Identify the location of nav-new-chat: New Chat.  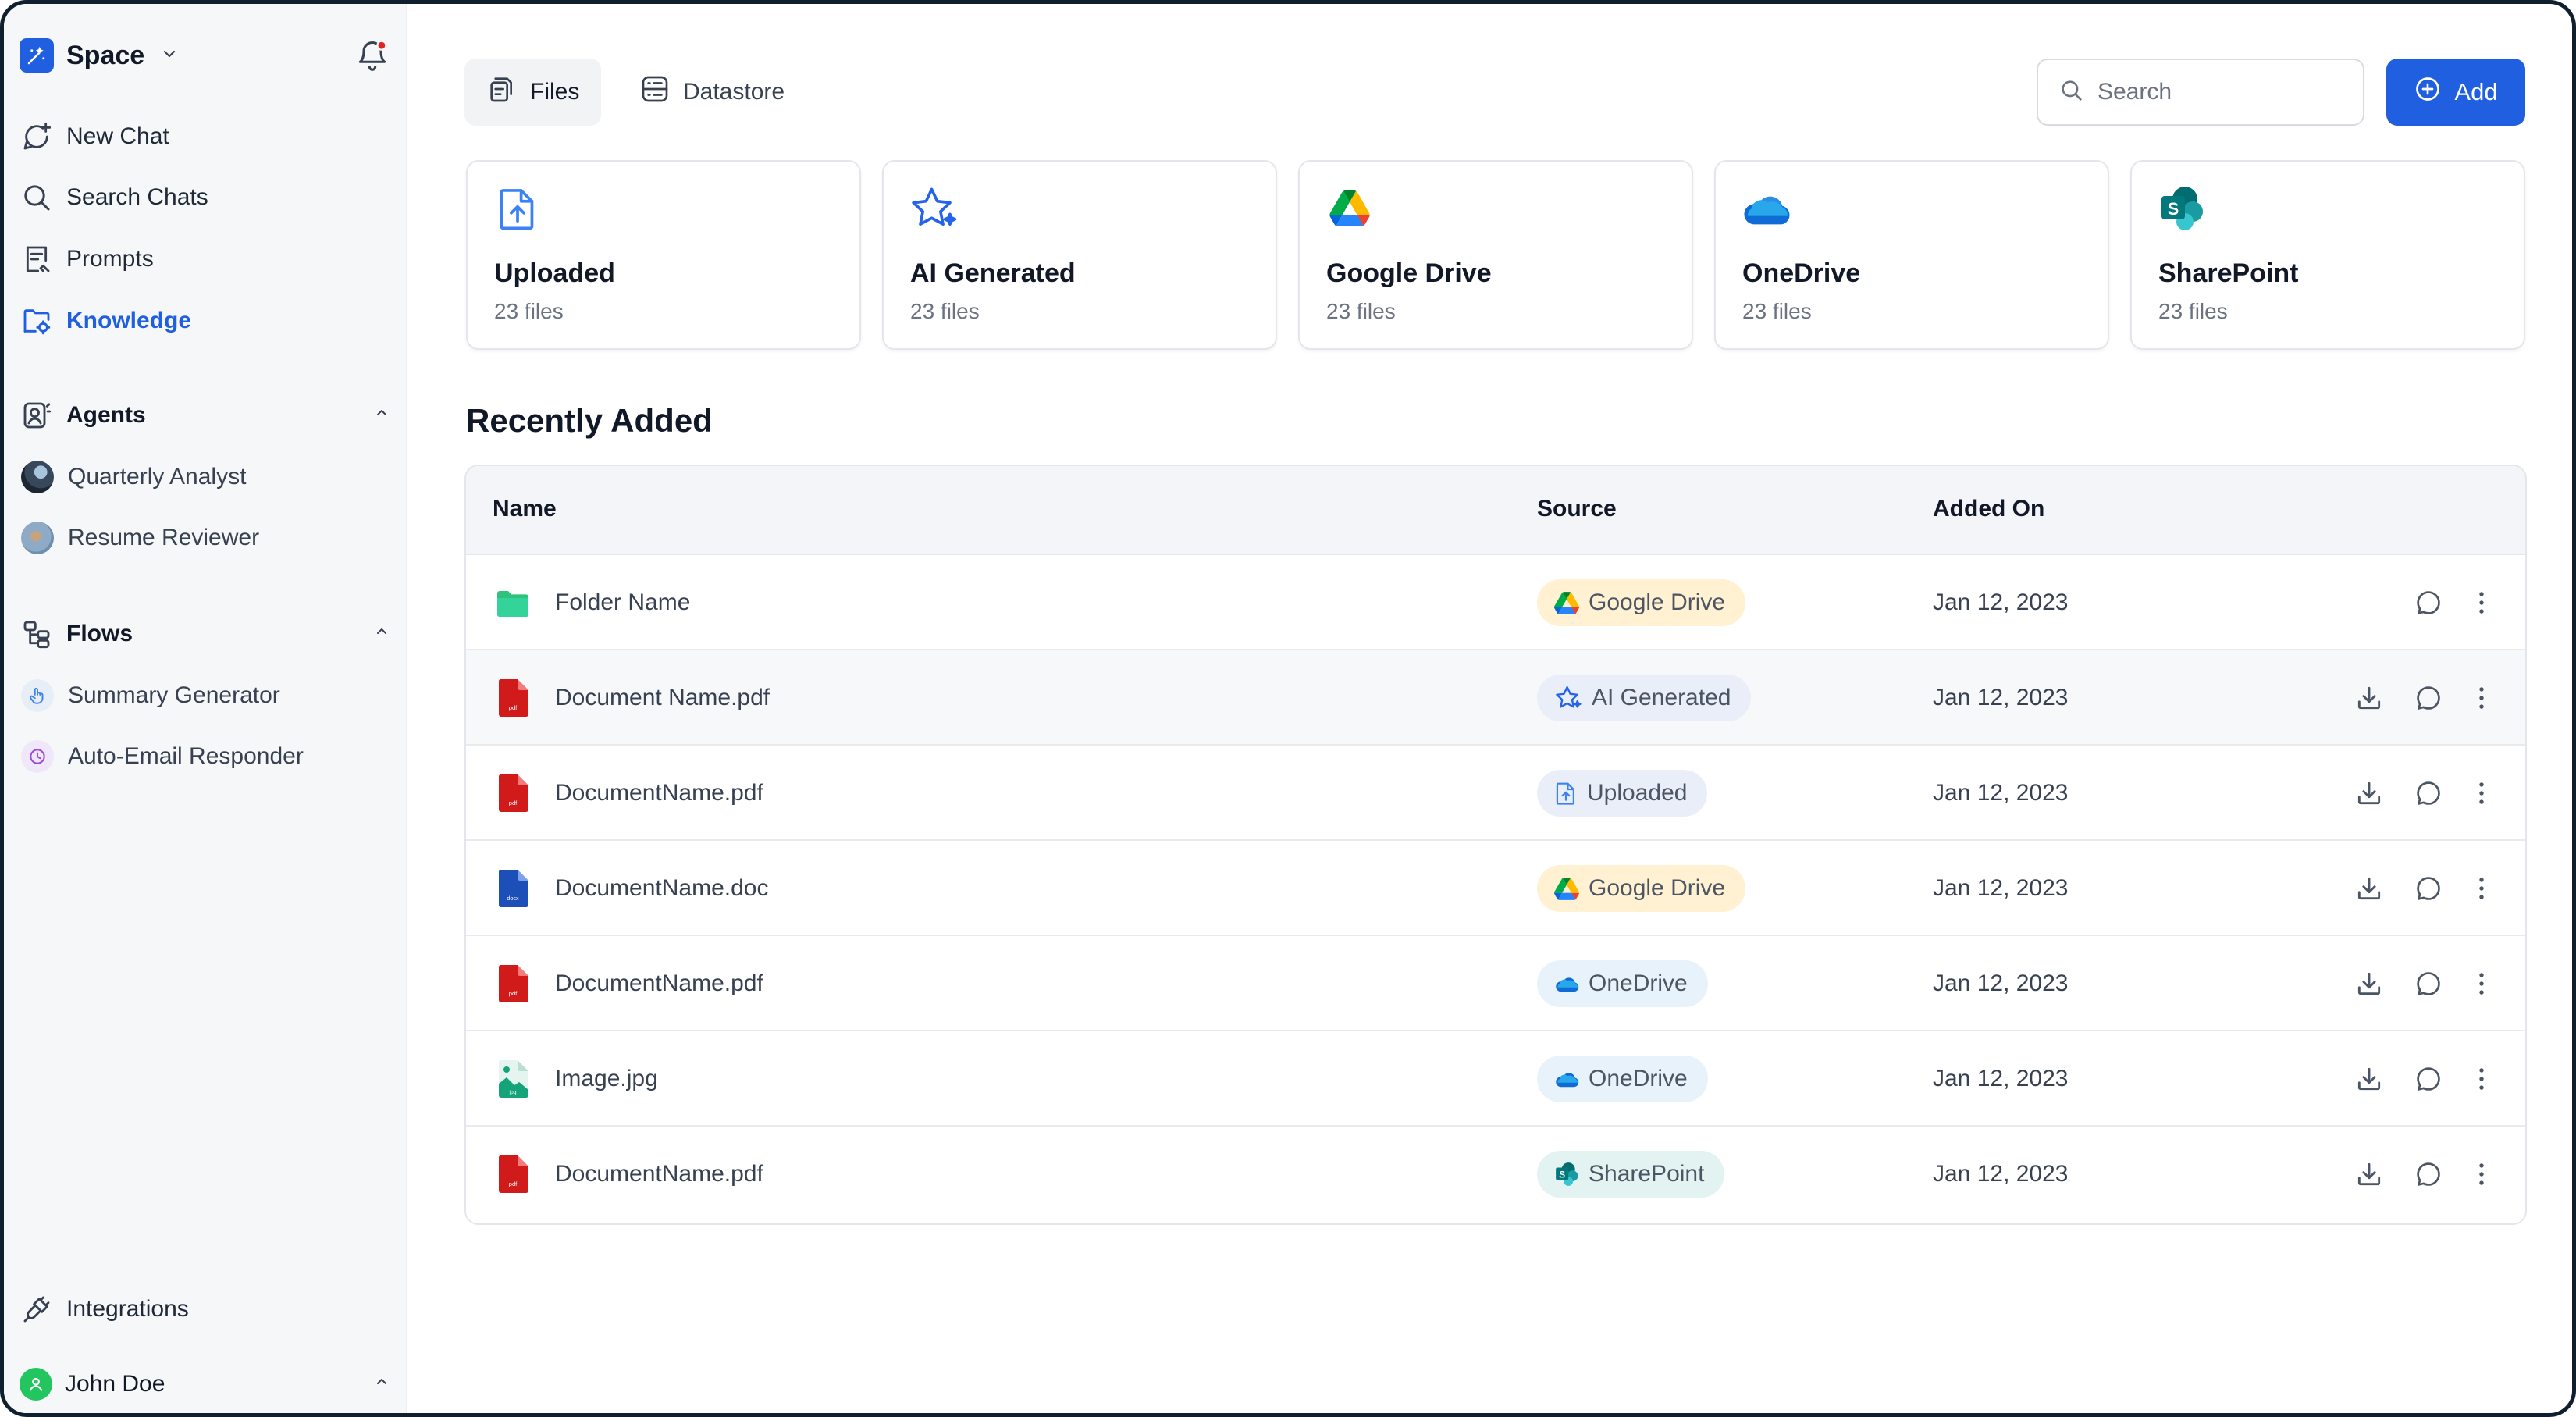
(94, 136).